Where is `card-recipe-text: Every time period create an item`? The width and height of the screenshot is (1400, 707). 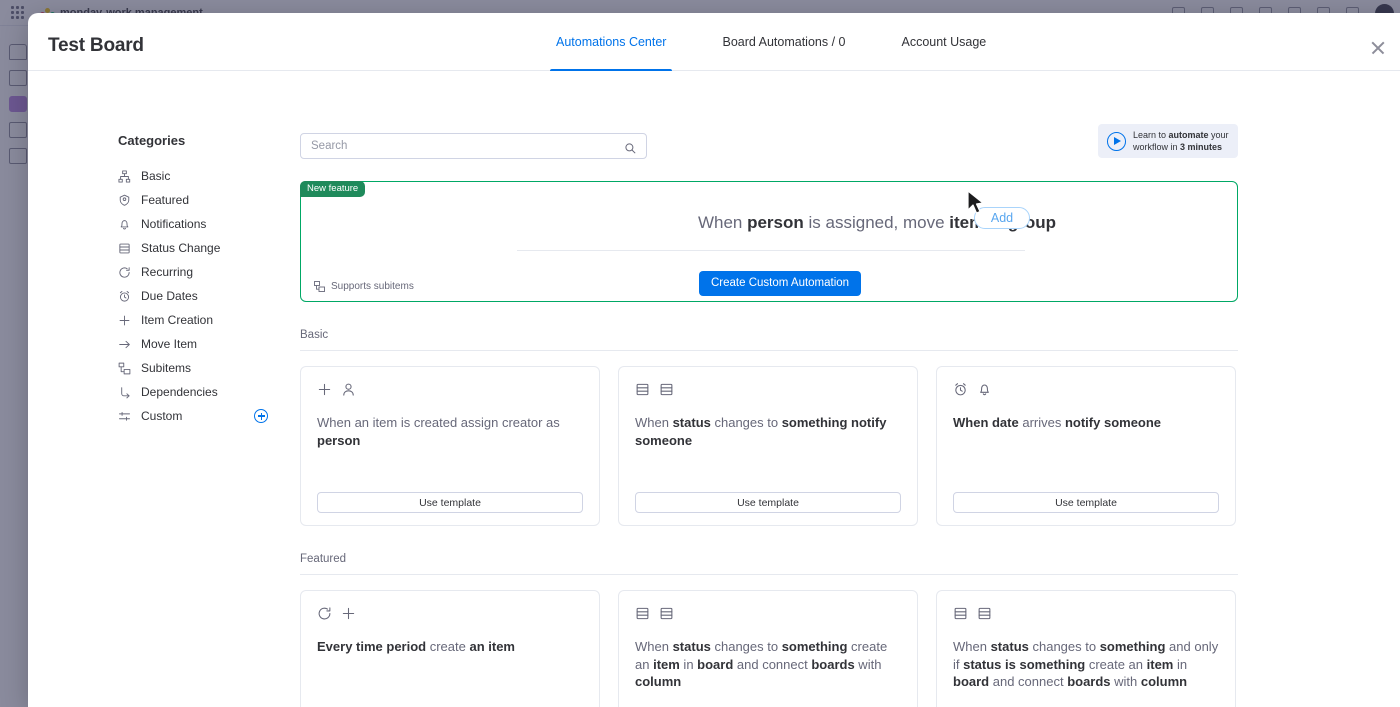
card-recipe-text: Every time period create an item is located at coordinates (450, 647).